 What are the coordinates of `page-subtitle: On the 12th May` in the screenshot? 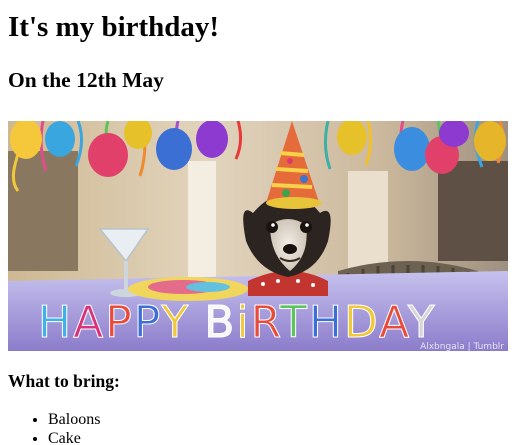 It's located at (86, 80).